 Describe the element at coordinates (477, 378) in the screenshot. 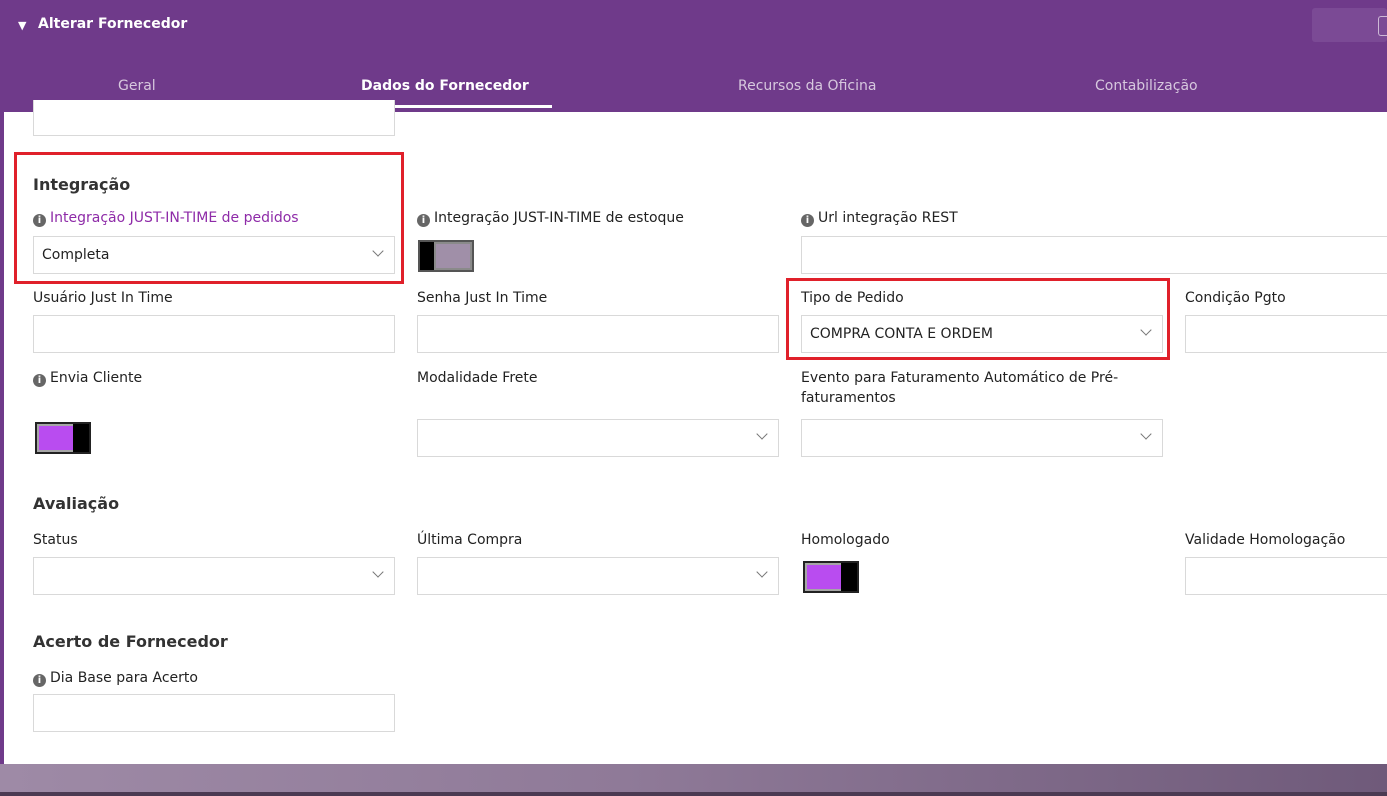

I see `modalidade-frete-label: Modalidade Frete` at that location.